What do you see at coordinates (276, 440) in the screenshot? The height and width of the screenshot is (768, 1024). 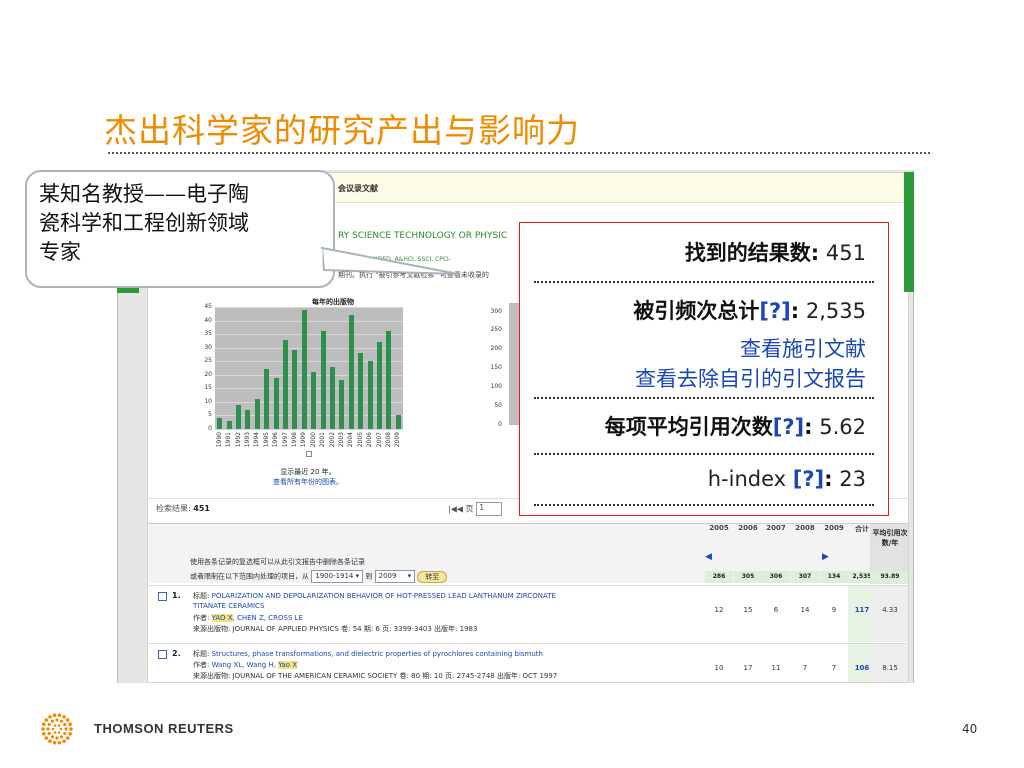 I see `x-tick-label: 1996` at bounding box center [276, 440].